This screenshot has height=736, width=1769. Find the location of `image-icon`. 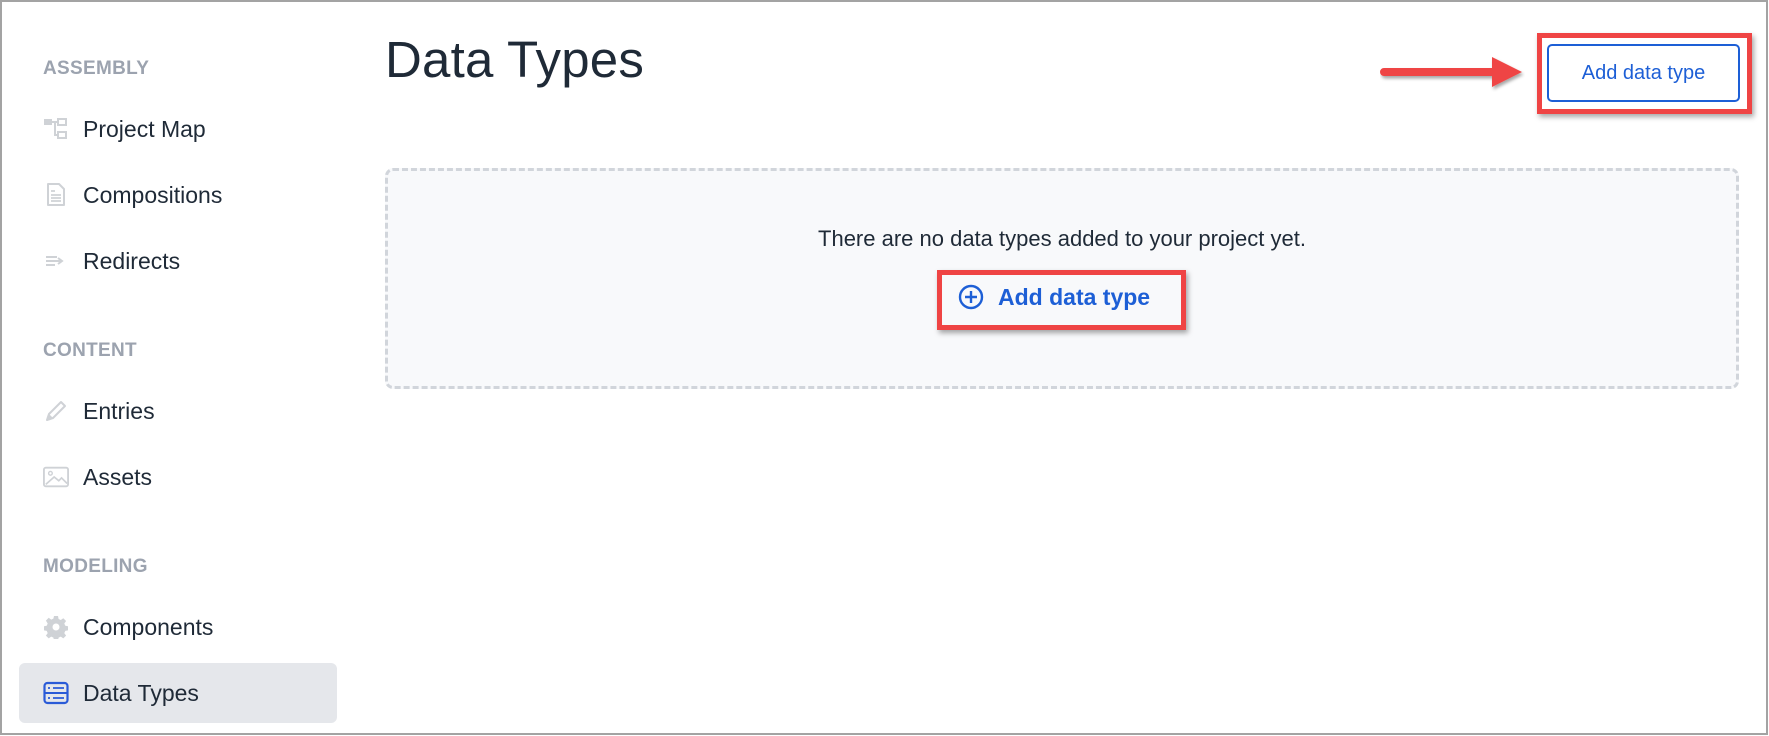

image-icon is located at coordinates (56, 477).